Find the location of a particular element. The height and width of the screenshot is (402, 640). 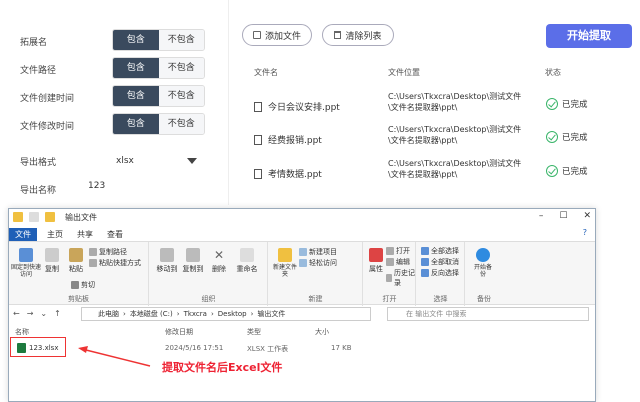

annotation-arrow is located at coordinates (114, 356).